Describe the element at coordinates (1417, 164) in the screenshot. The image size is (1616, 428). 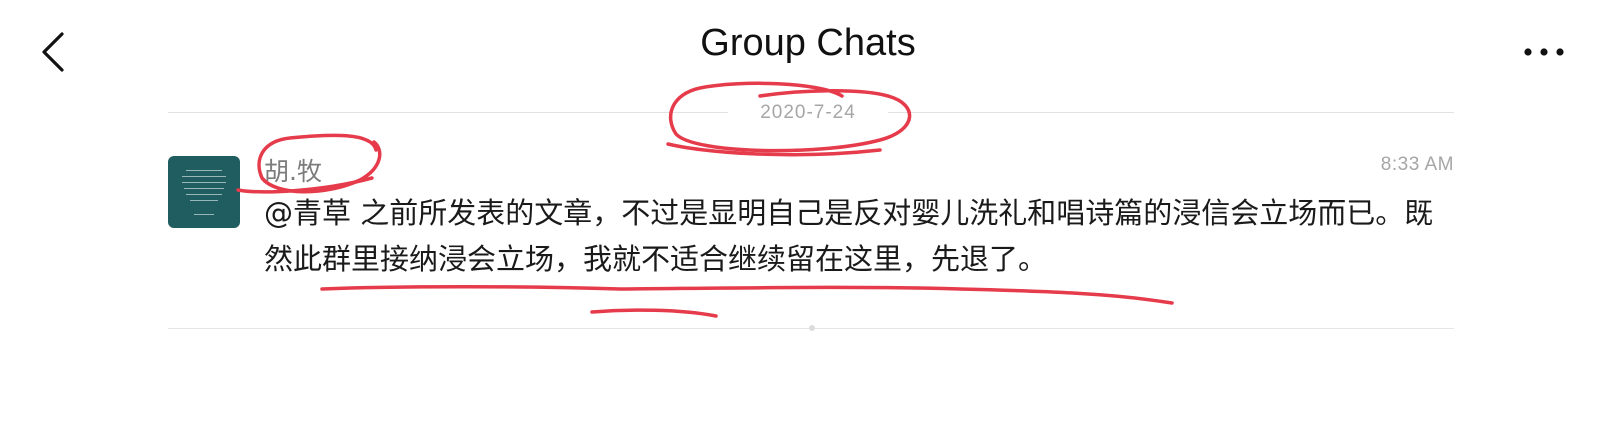
I see `message-time: 8:33 AM` at that location.